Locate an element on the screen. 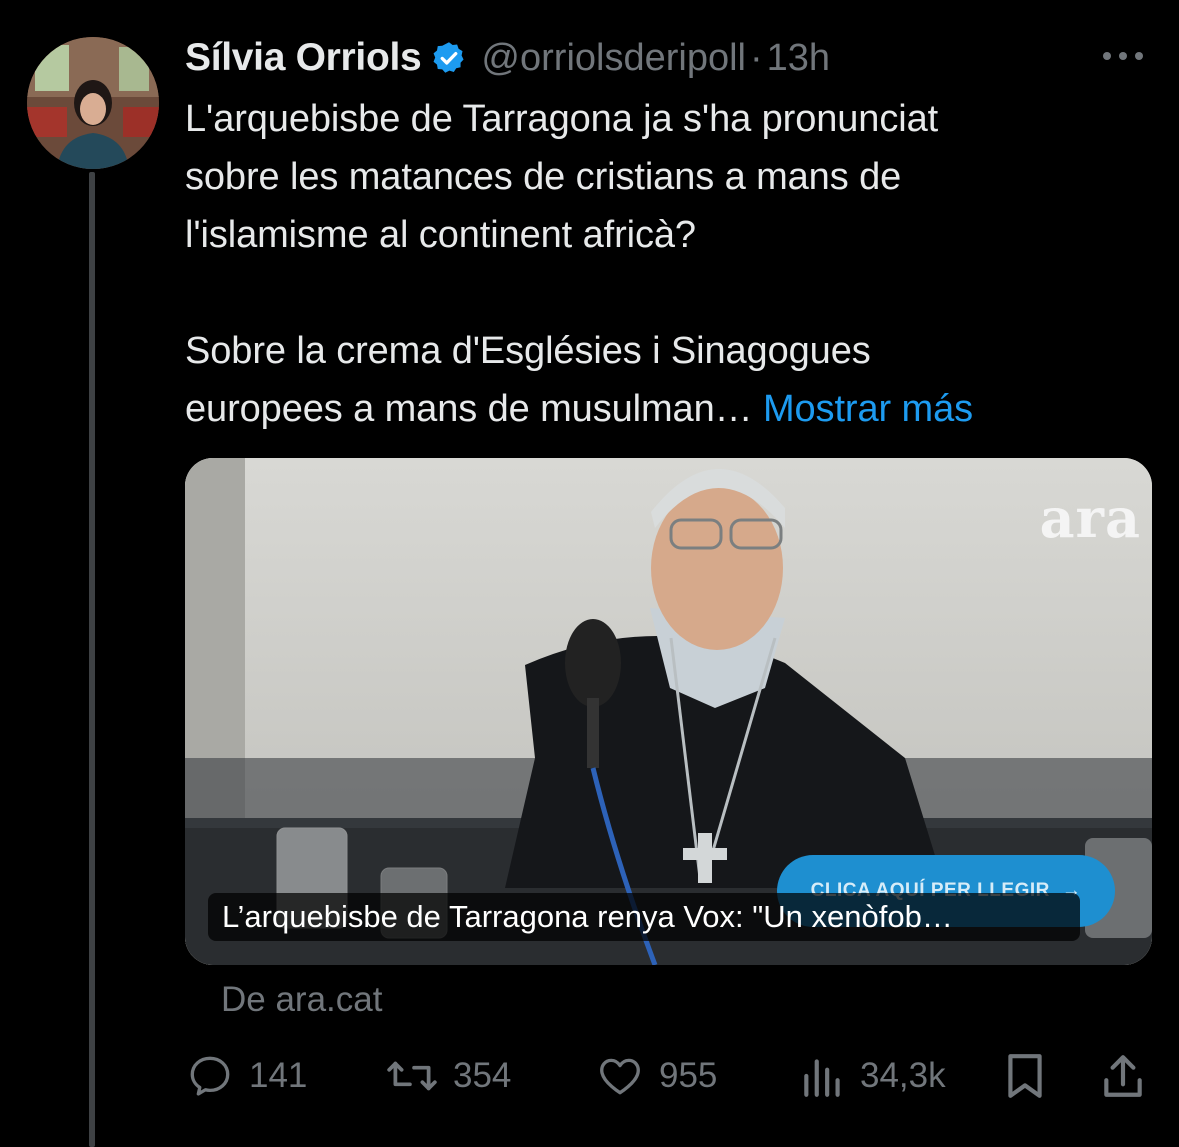  views-button: 34,3k is located at coordinates (873, 1076).